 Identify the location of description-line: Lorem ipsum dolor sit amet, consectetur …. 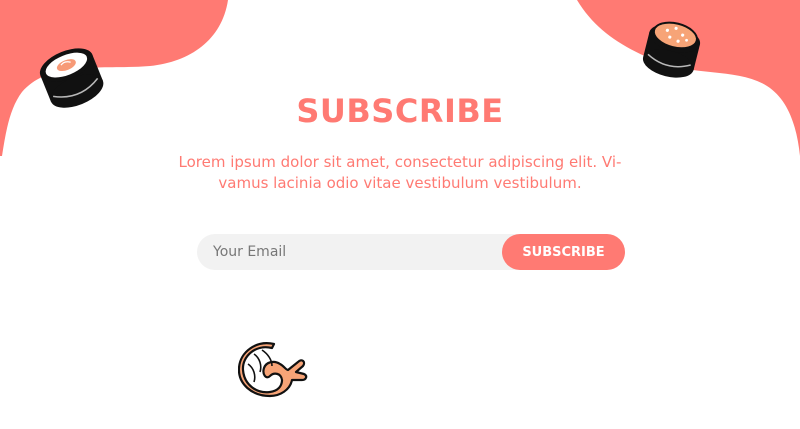
(400, 162).